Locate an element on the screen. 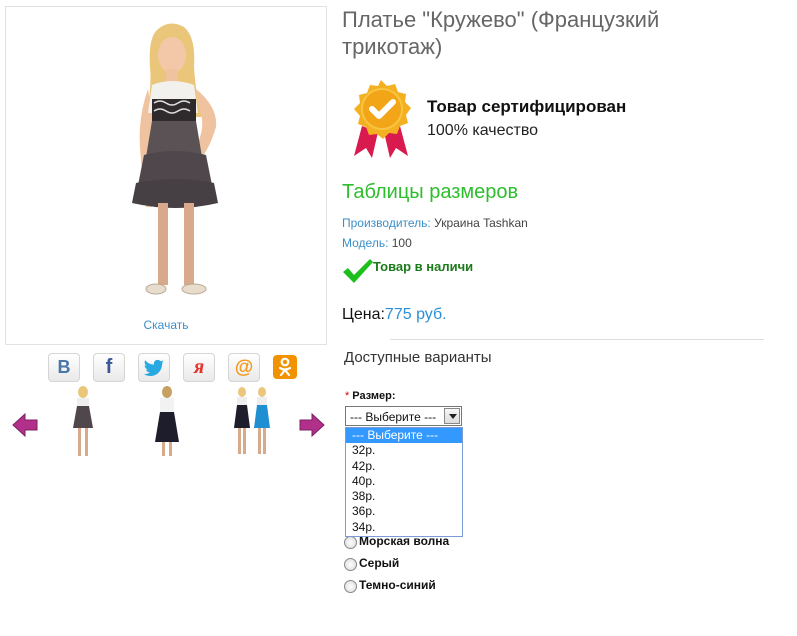 Image resolution: width=797 pixels, height=636 pixels. size-option: 40р. is located at coordinates (404, 481).